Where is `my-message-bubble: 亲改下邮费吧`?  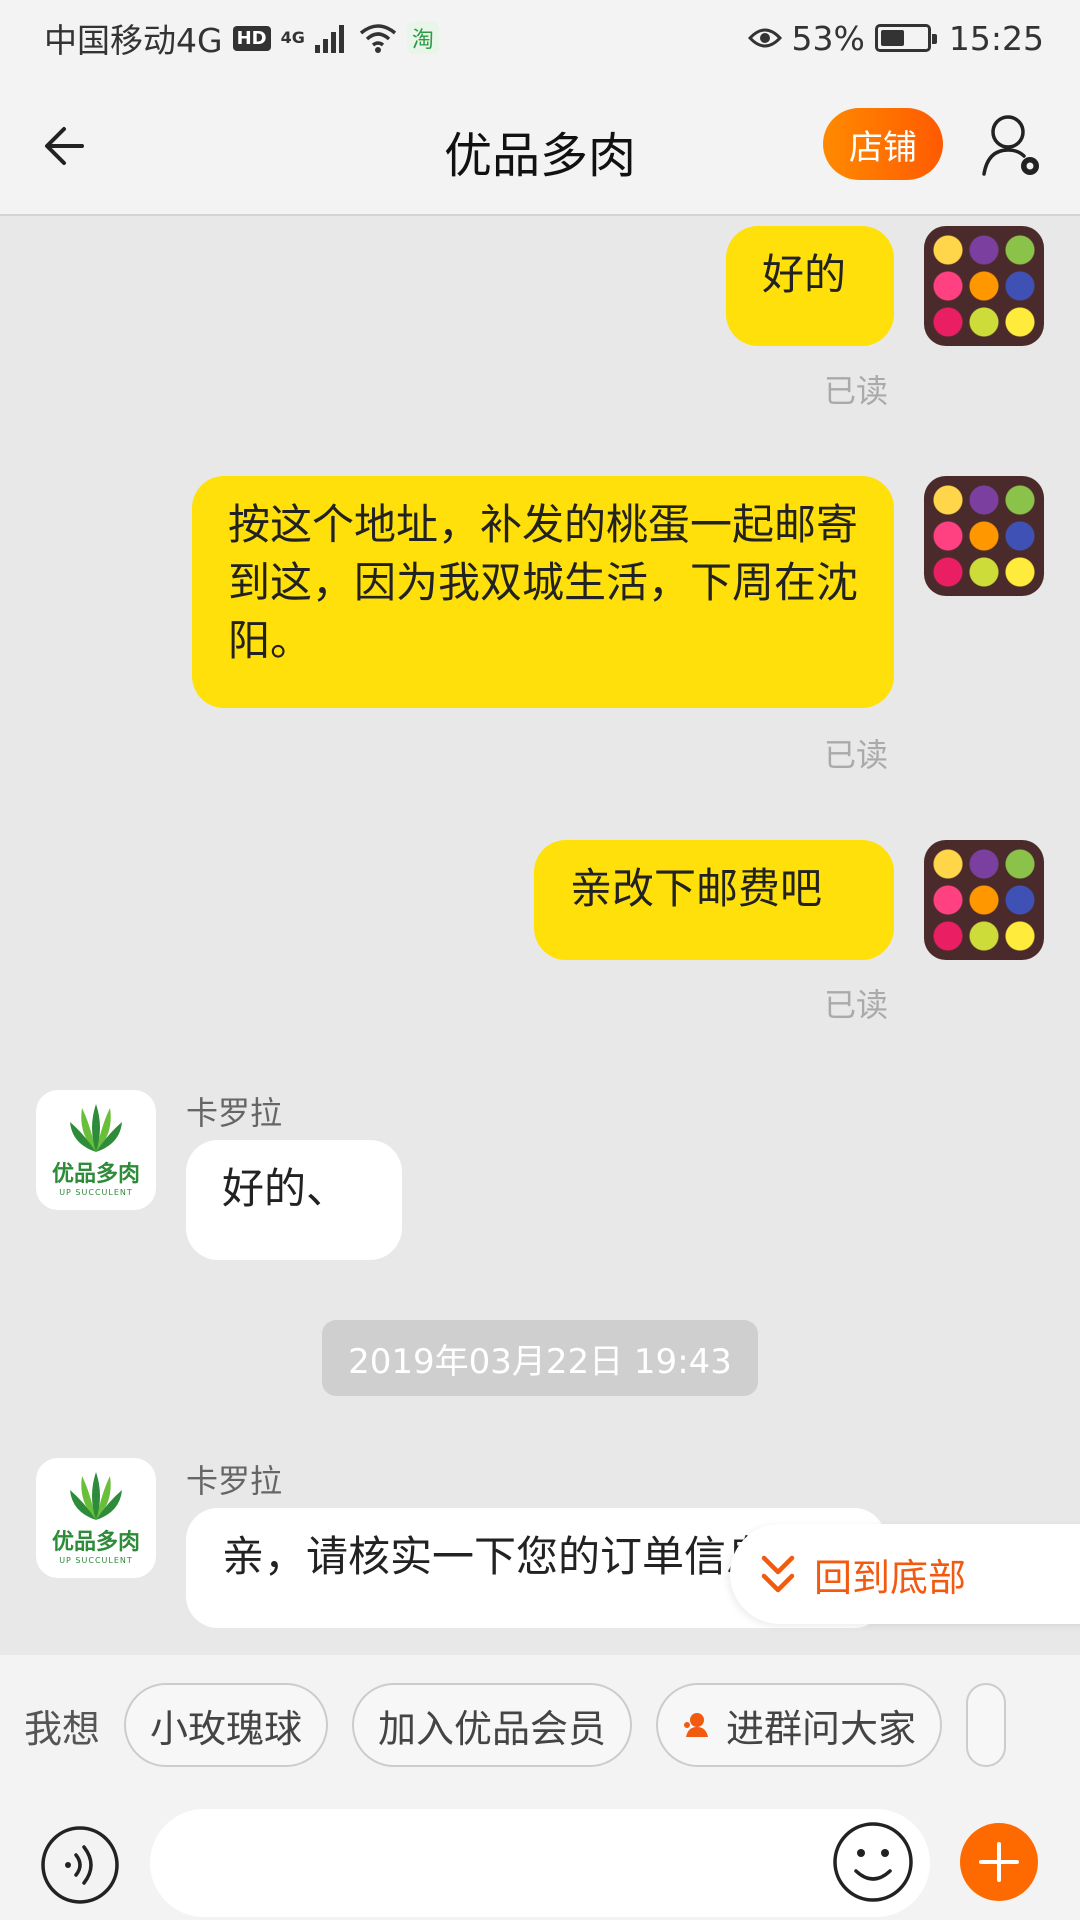 my-message-bubble: 亲改下邮费吧 is located at coordinates (714, 900).